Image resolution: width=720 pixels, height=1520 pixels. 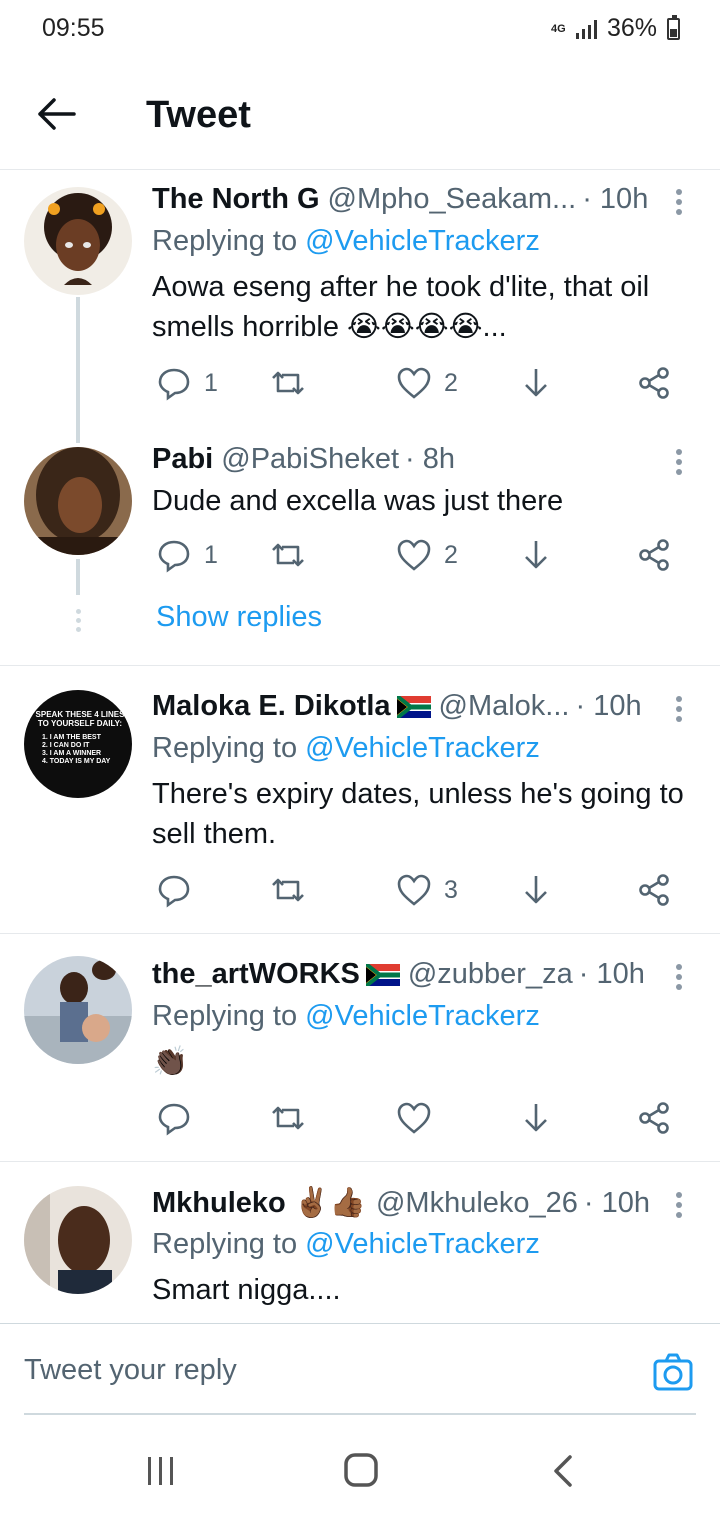 What do you see at coordinates (673, 27) in the screenshot?
I see `battery-icon` at bounding box center [673, 27].